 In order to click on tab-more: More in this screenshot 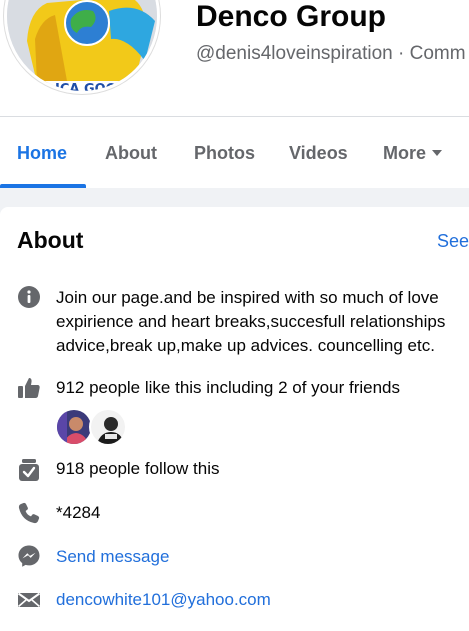, I will do `click(413, 152)`.